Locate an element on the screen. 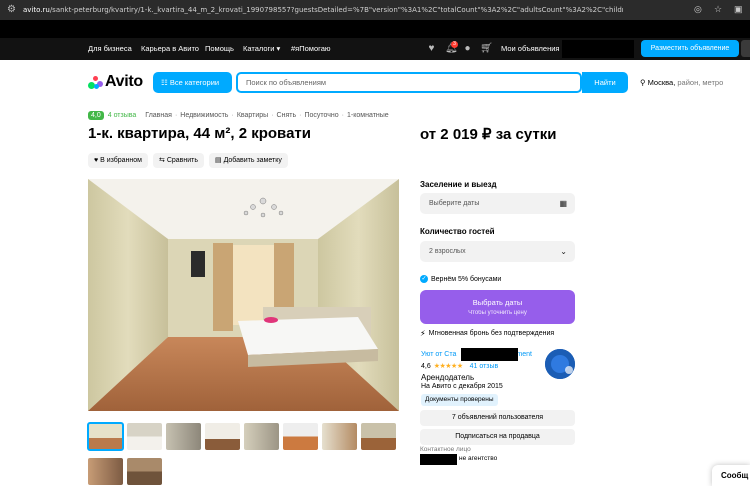  reviews-link: 4 отзыва is located at coordinates (122, 115).